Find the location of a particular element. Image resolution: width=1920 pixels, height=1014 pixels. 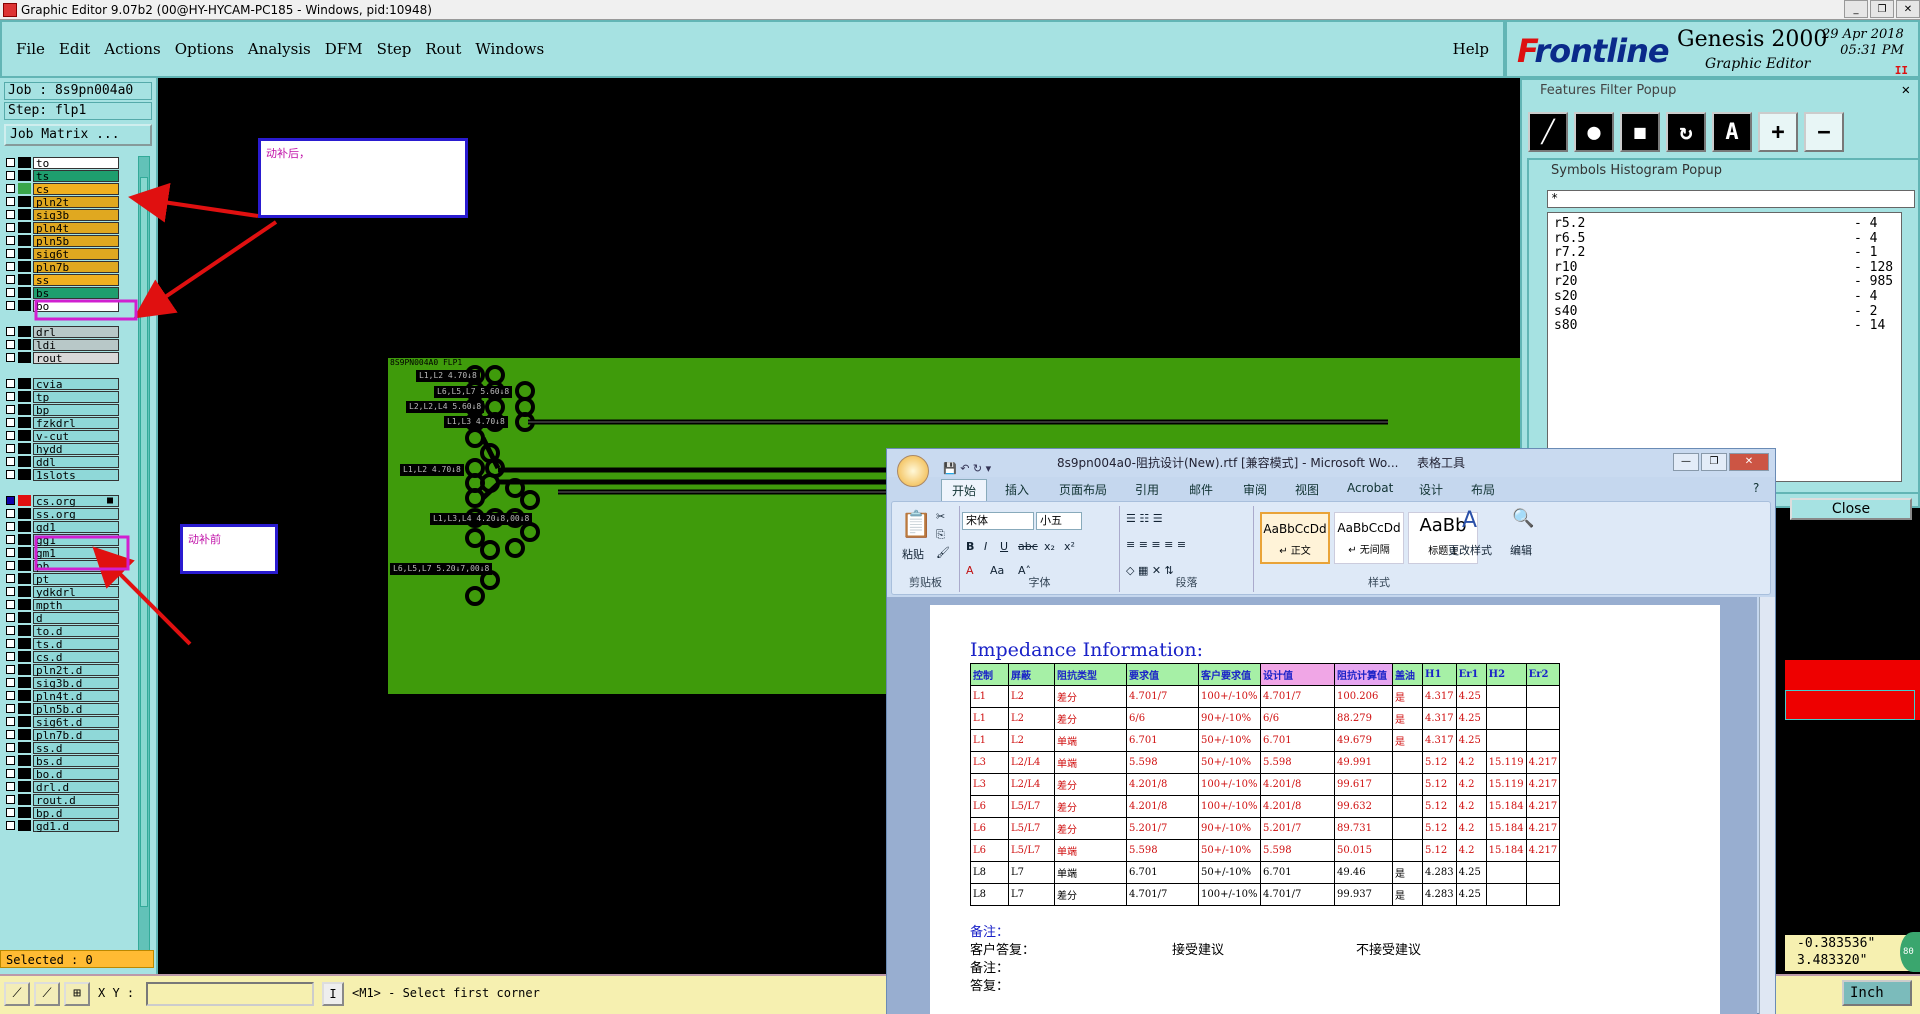

layer-name: bo is located at coordinates (76, 305).